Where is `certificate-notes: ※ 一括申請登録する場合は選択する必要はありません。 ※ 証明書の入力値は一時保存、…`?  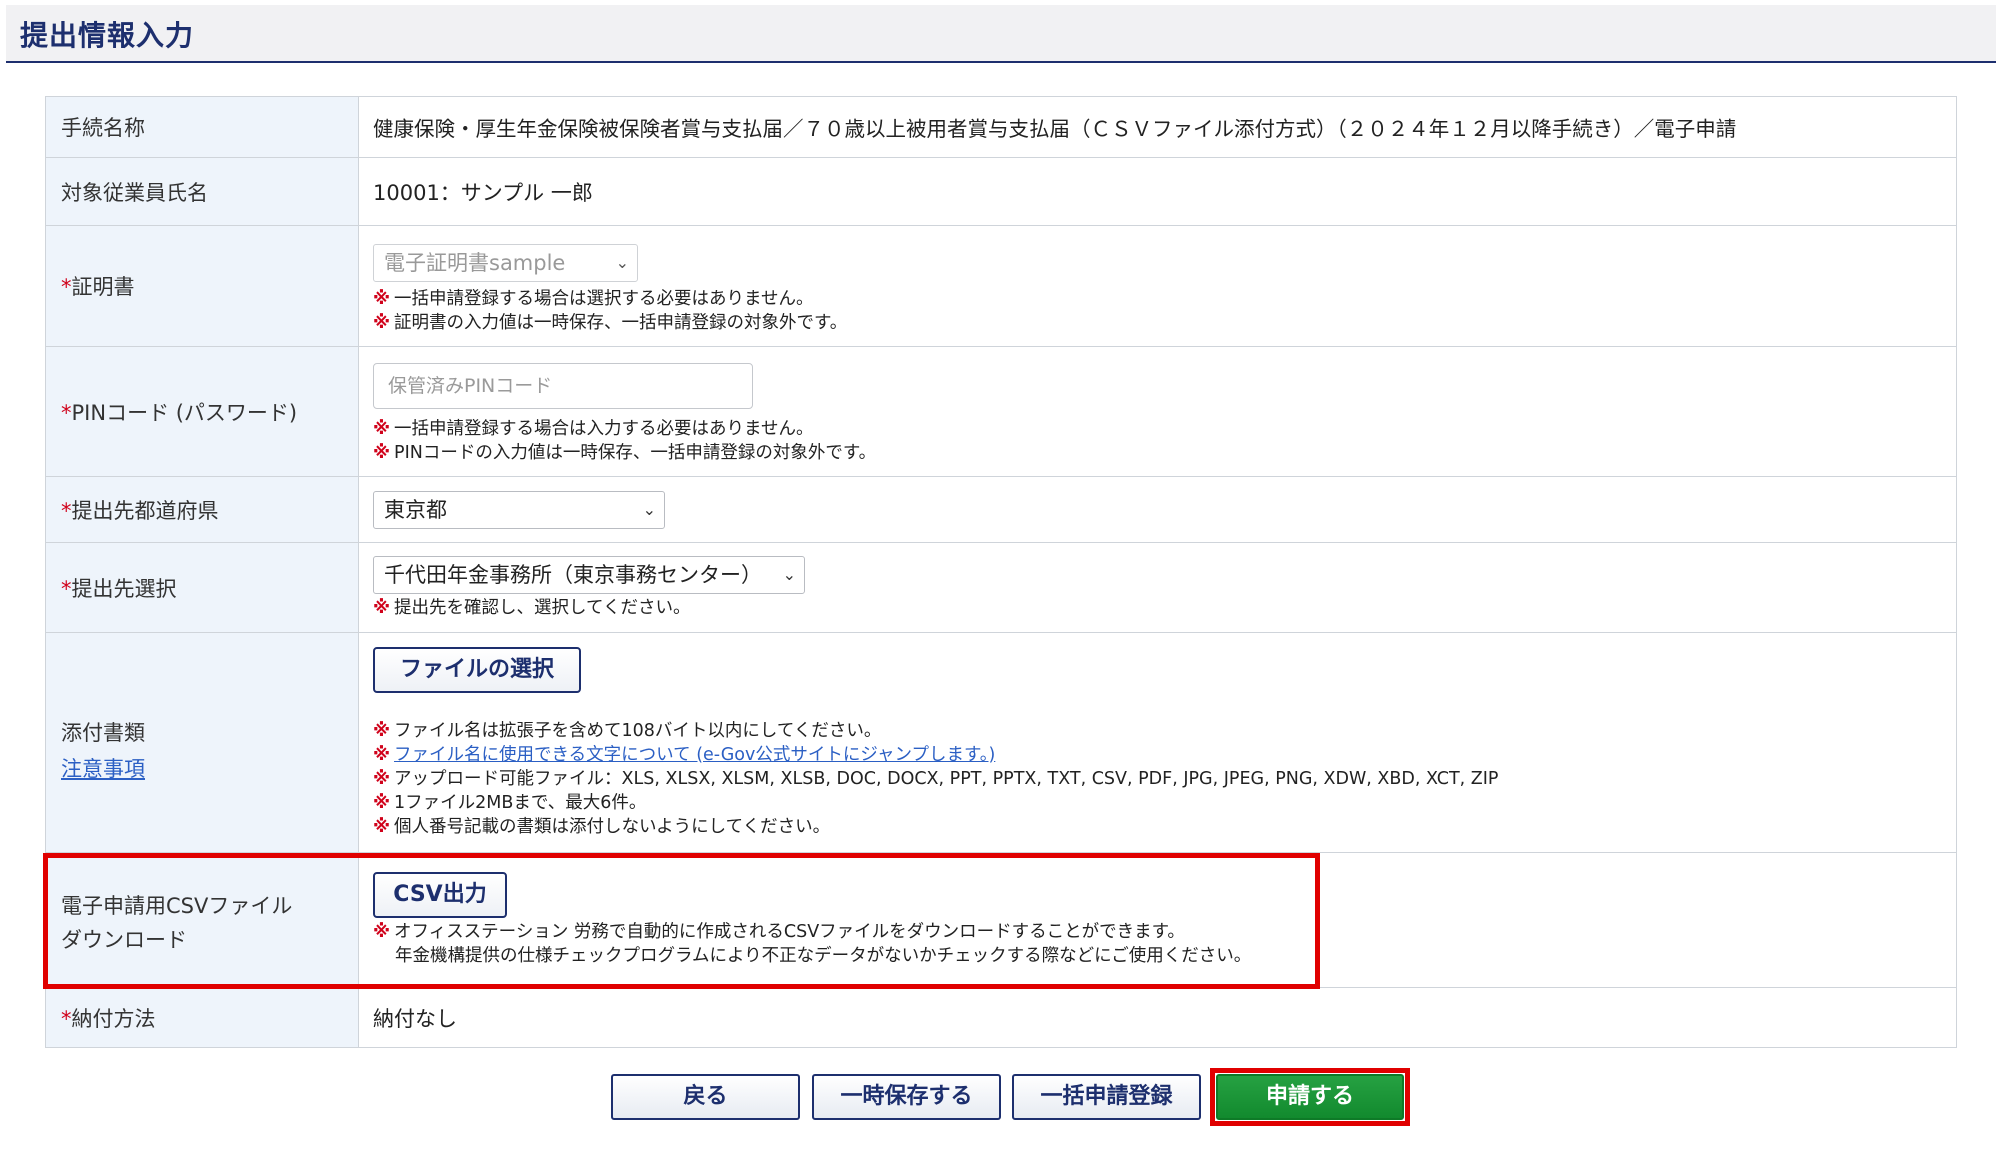
certificate-notes: ※ 一括申請登録する場合は選択する必要はありません。 ※ 証明書の入力値は一時保存、… is located at coordinates (1164, 311).